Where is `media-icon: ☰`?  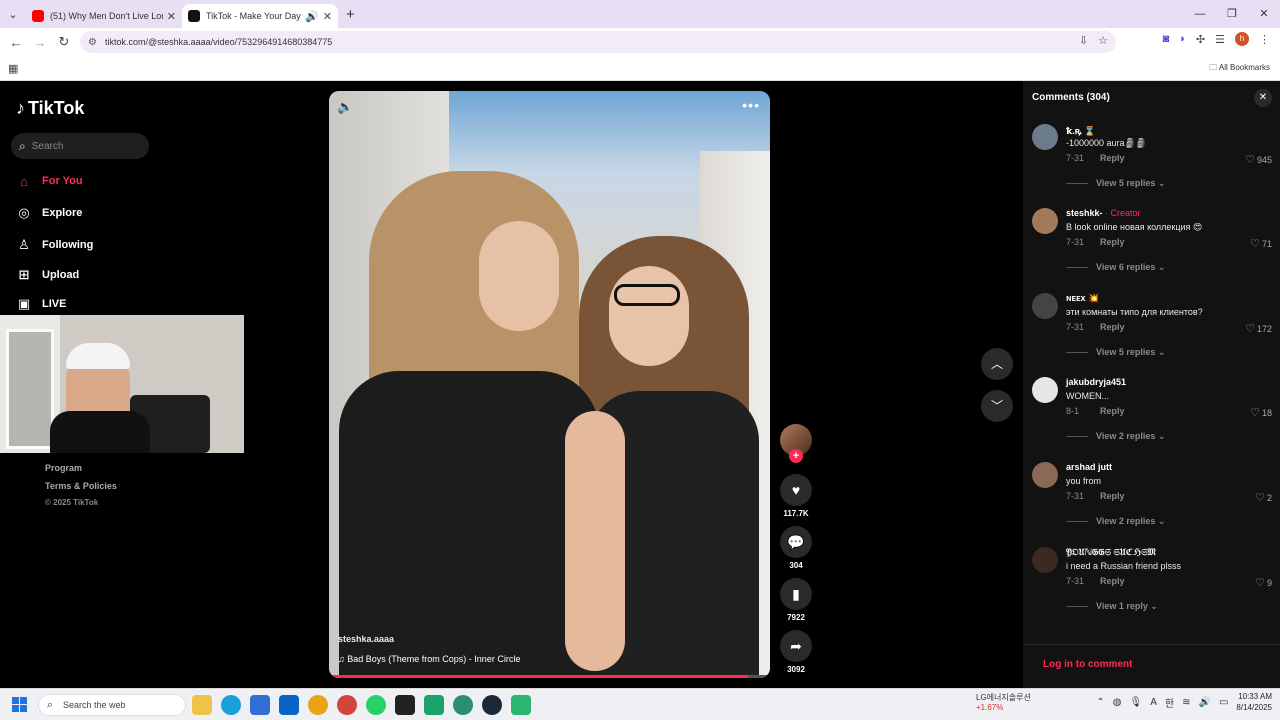
media-icon: ☰ is located at coordinates (1220, 39).